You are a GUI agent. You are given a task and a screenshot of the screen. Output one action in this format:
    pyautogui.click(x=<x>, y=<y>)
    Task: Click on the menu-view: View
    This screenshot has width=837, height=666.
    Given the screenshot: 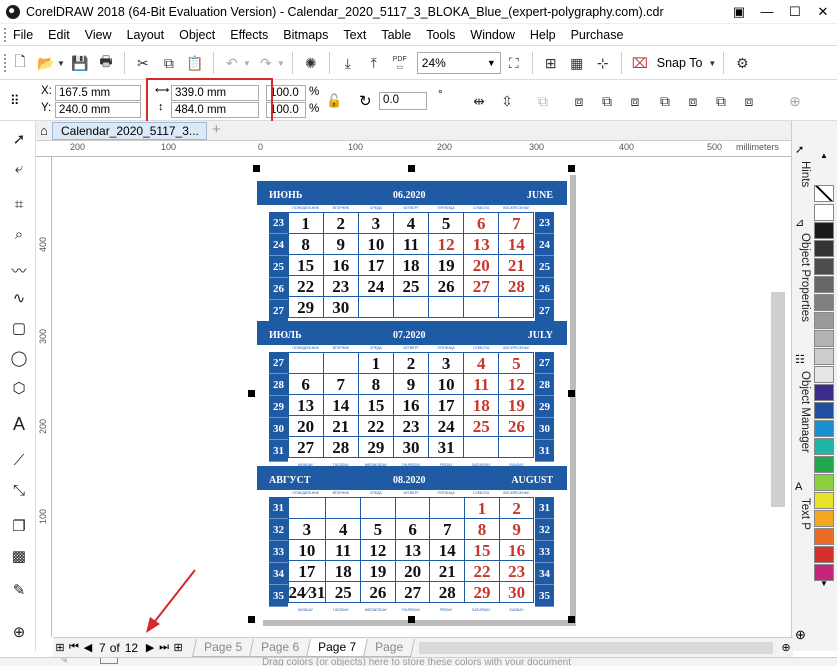 What is the action you would take?
    pyautogui.click(x=100, y=35)
    